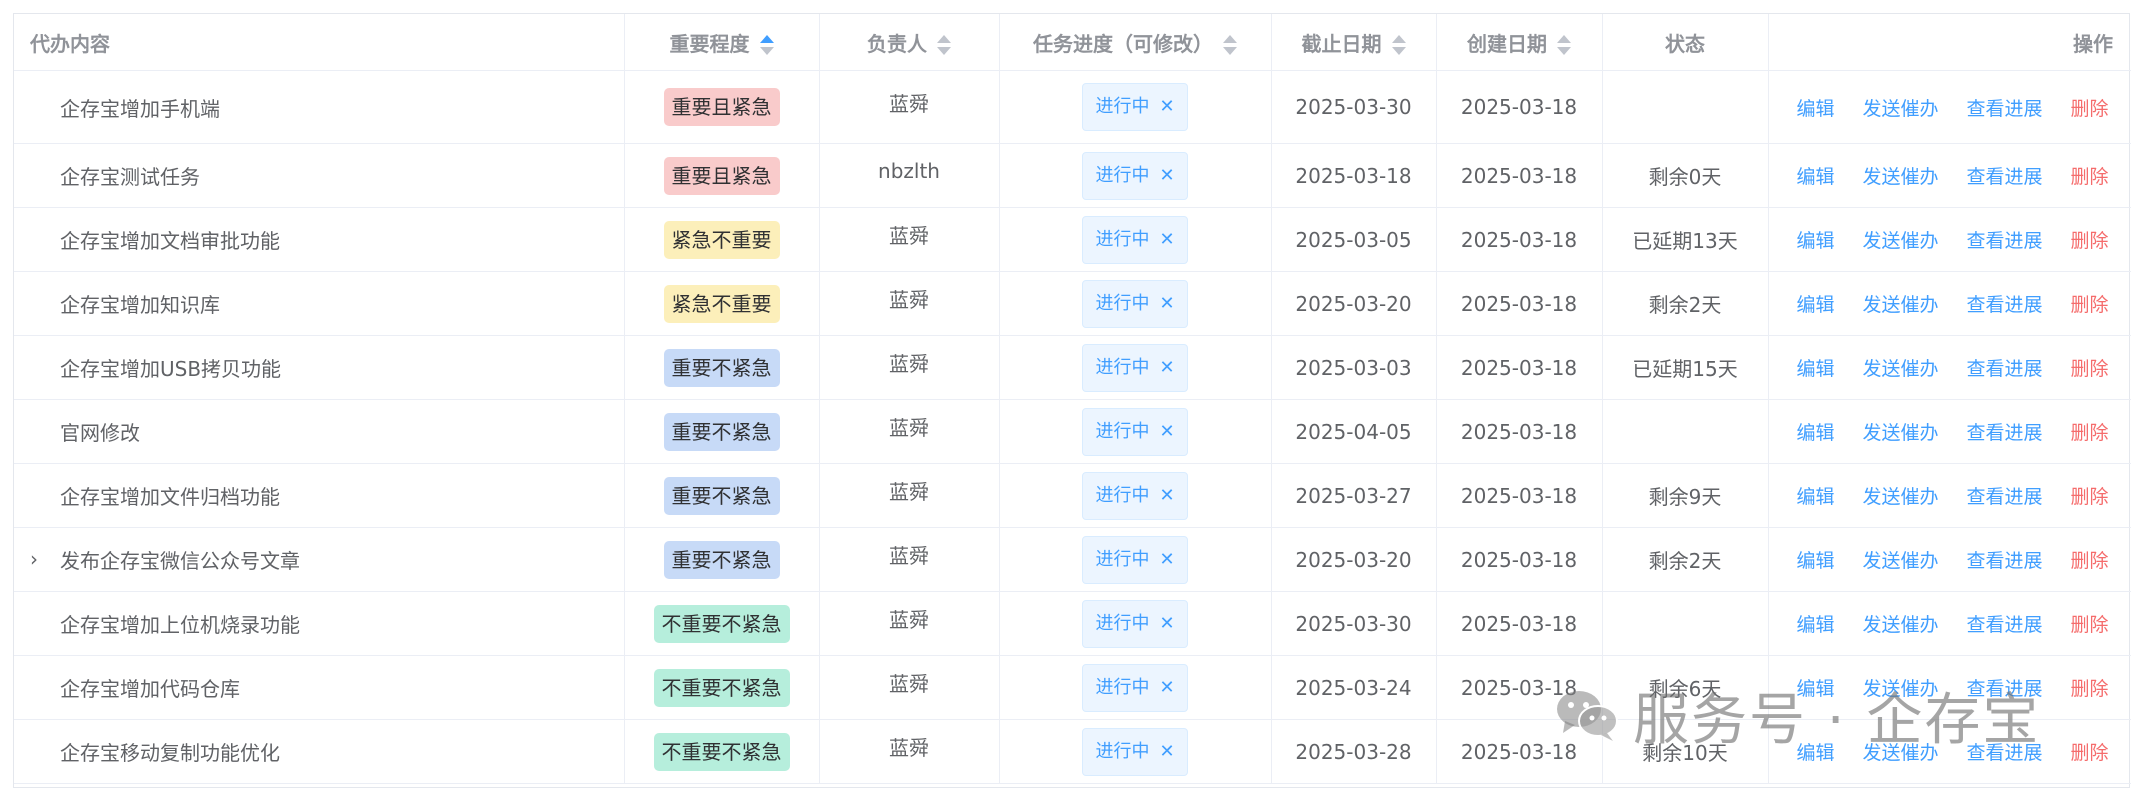 This screenshot has width=2143, height=801. I want to click on cell-owner: nbzlth, so click(909, 175).